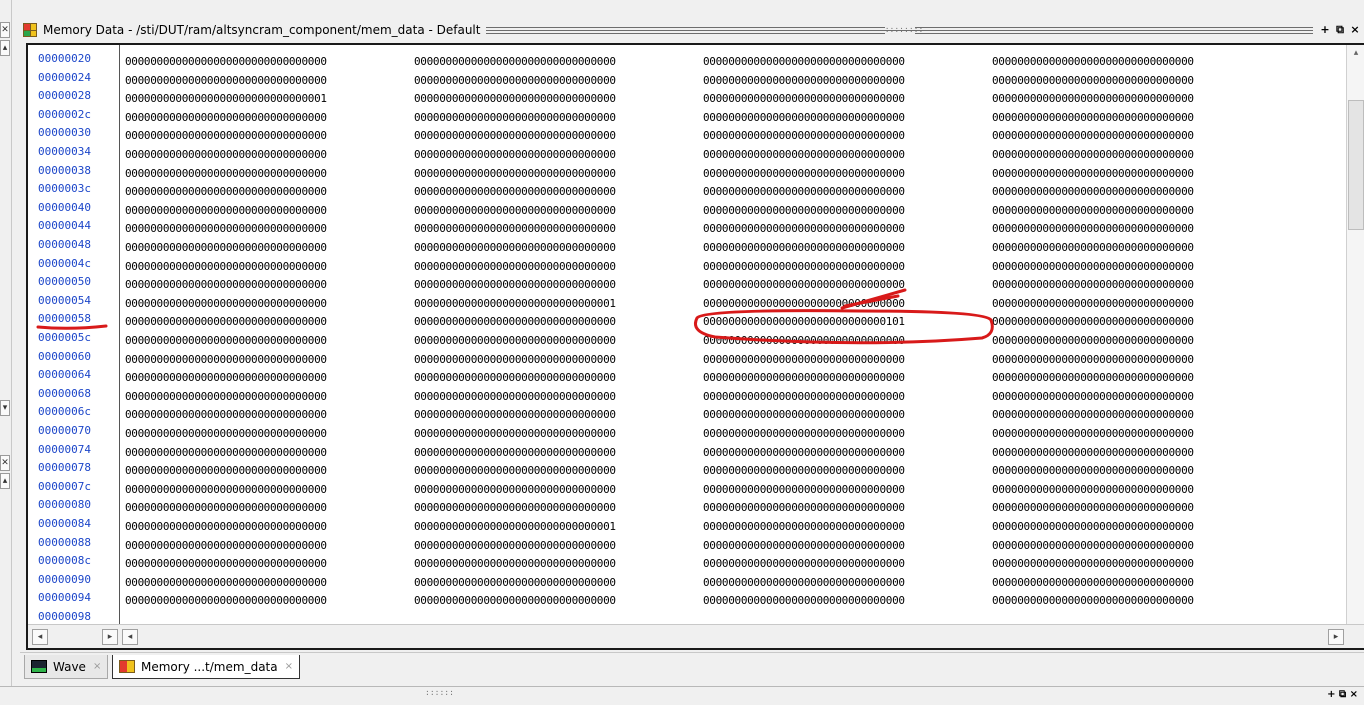 The image size is (1364, 705). I want to click on address-label: 0000007c, so click(64, 487).